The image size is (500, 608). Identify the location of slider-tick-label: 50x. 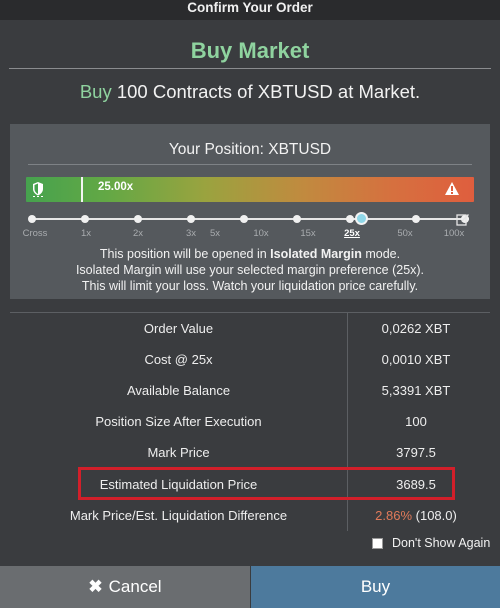
(404, 233).